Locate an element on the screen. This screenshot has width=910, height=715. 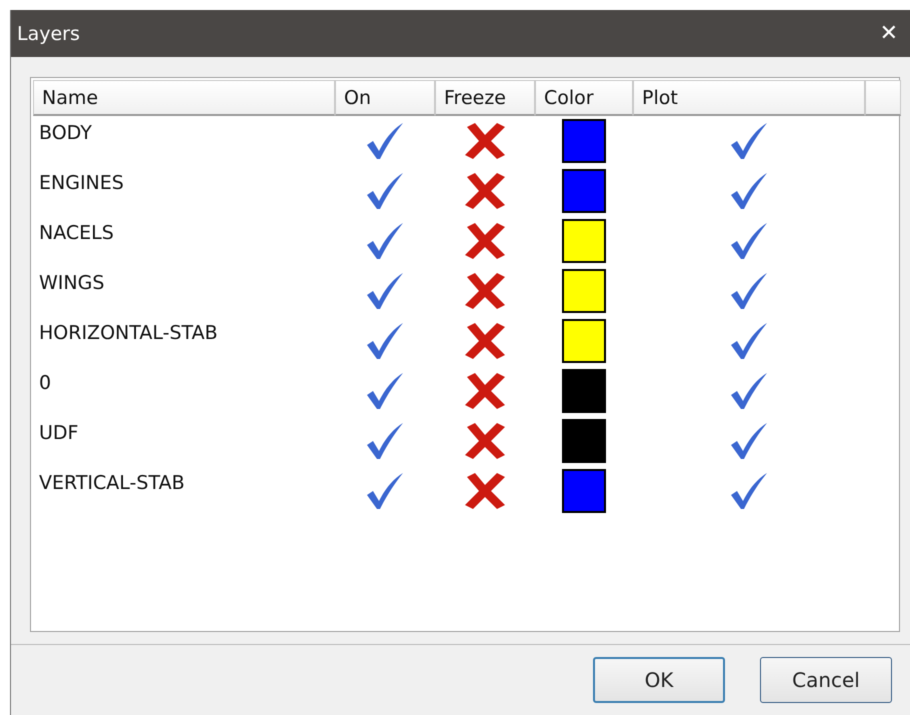
column-header: On is located at coordinates (385, 98).